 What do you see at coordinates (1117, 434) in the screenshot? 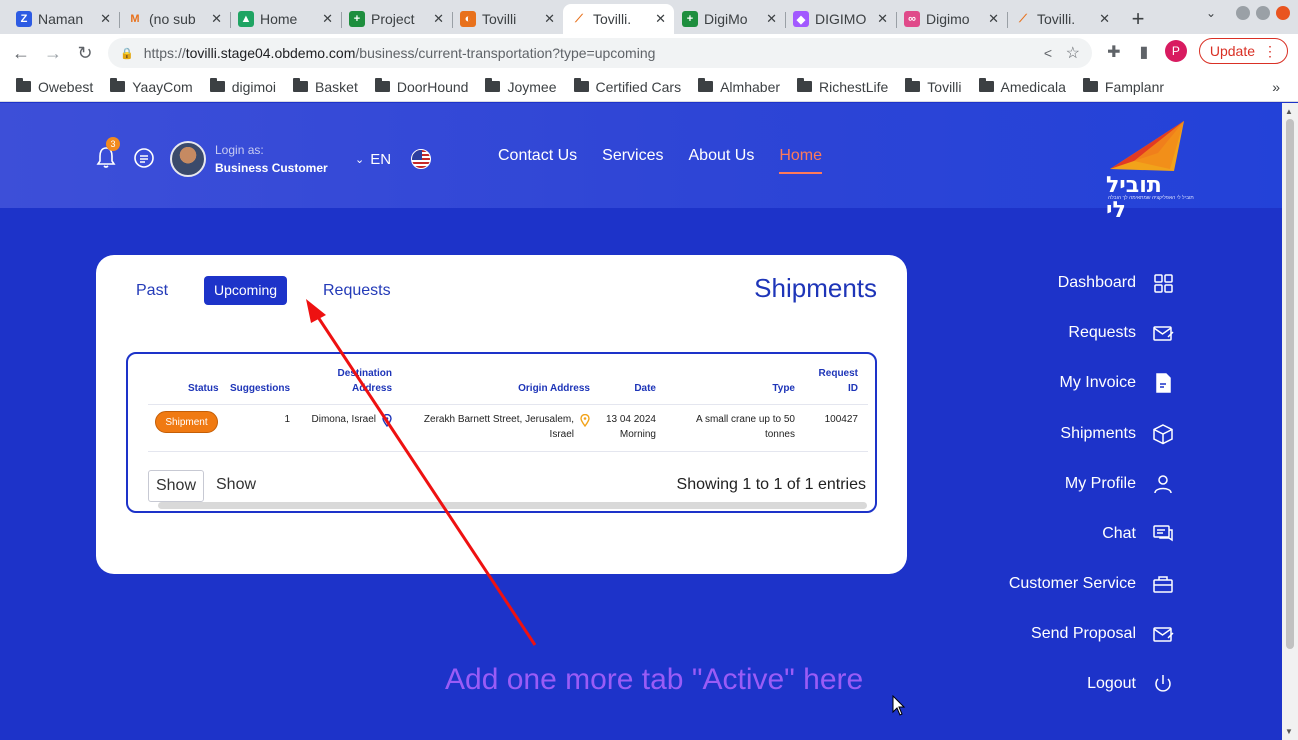
I see `sidebar-item-shipments: Shipments` at bounding box center [1117, 434].